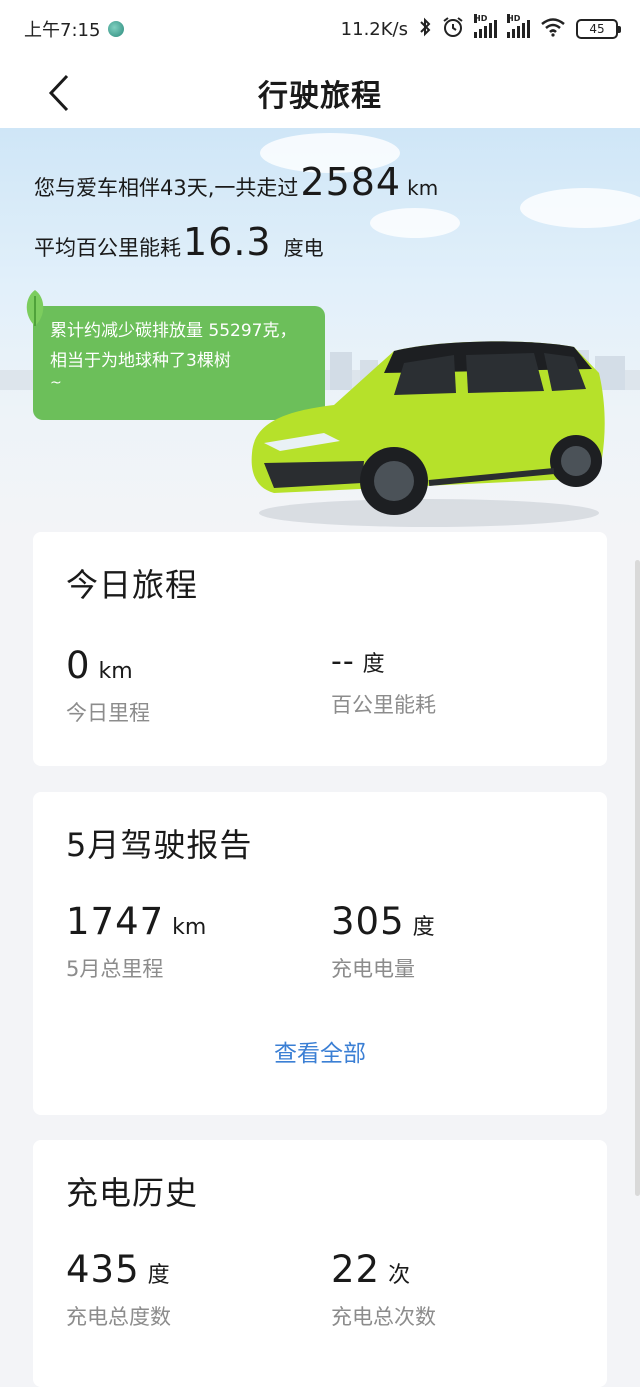 This screenshot has width=640, height=1387. What do you see at coordinates (374, 29) in the screenshot?
I see `network-speed: 11.2K/s` at bounding box center [374, 29].